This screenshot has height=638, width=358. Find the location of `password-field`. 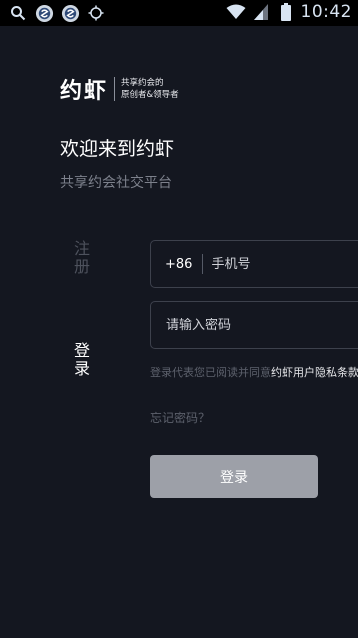

password-field is located at coordinates (254, 325).